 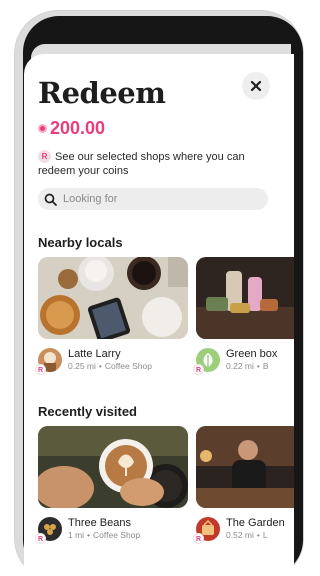 I want to click on shop-name: The Garden, so click(x=255, y=523).